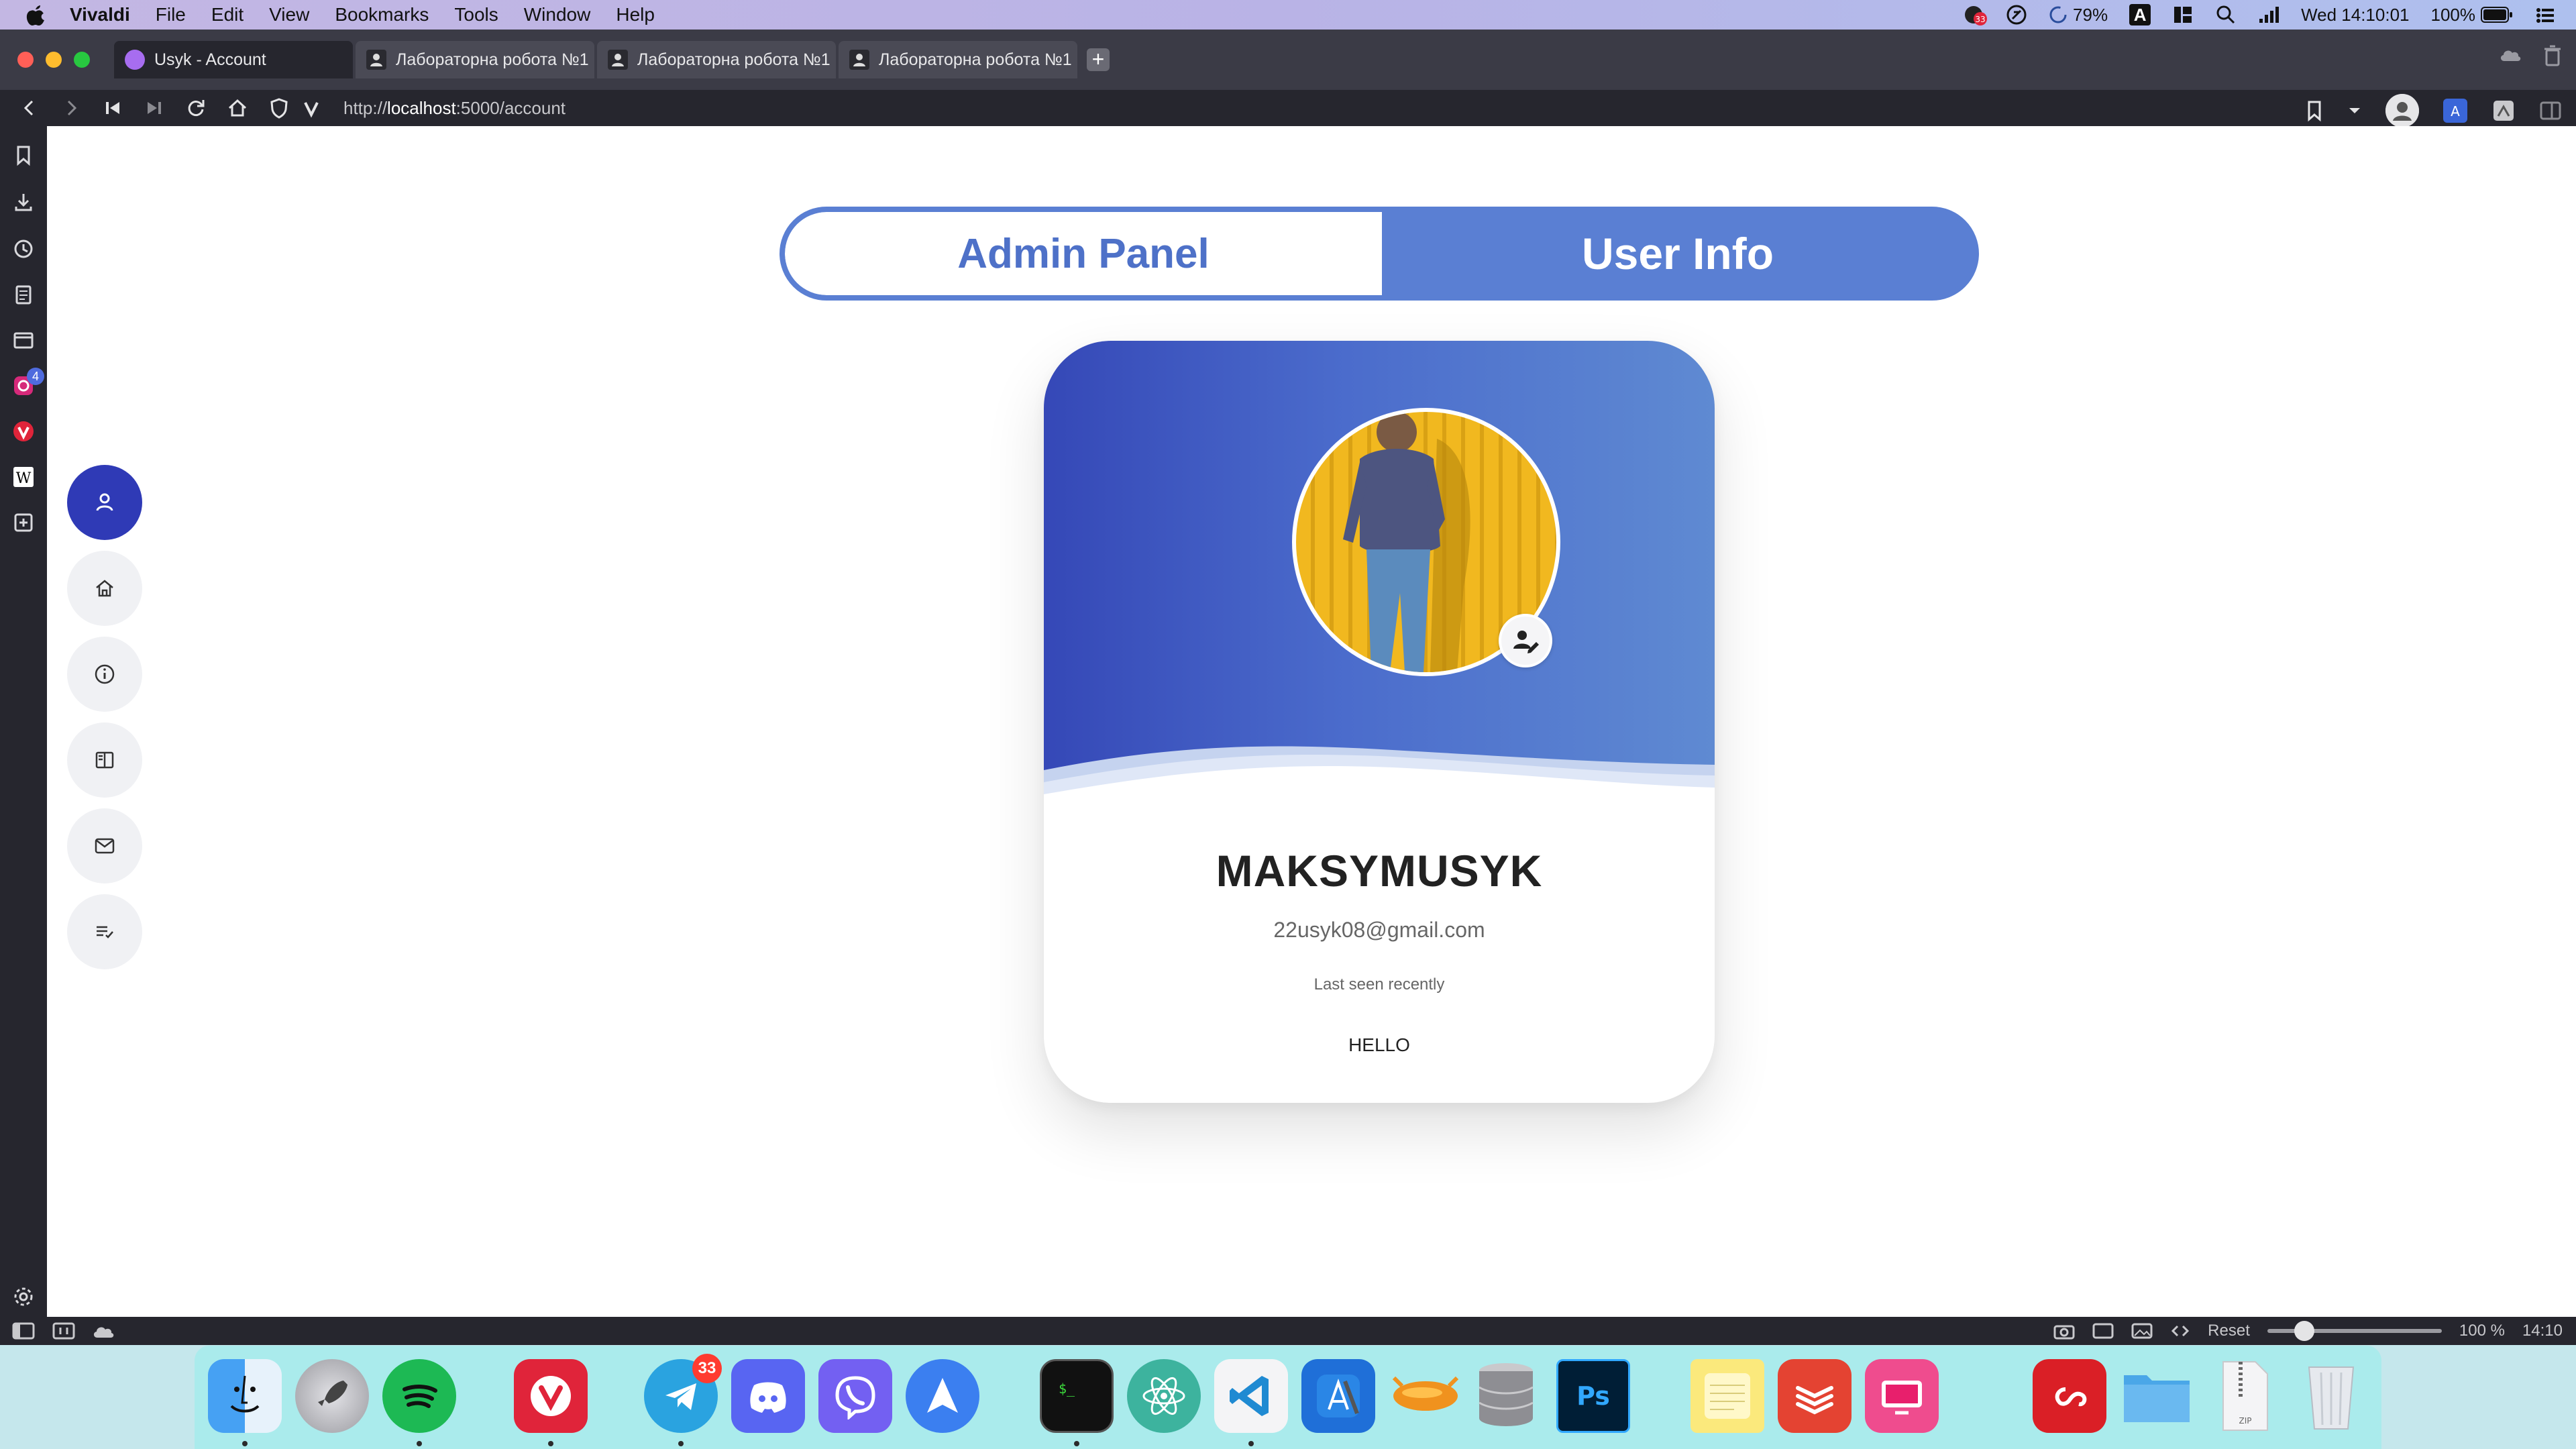 The image size is (2576, 1449). Describe the element at coordinates (196, 108) in the screenshot. I see `reload-icon` at that location.